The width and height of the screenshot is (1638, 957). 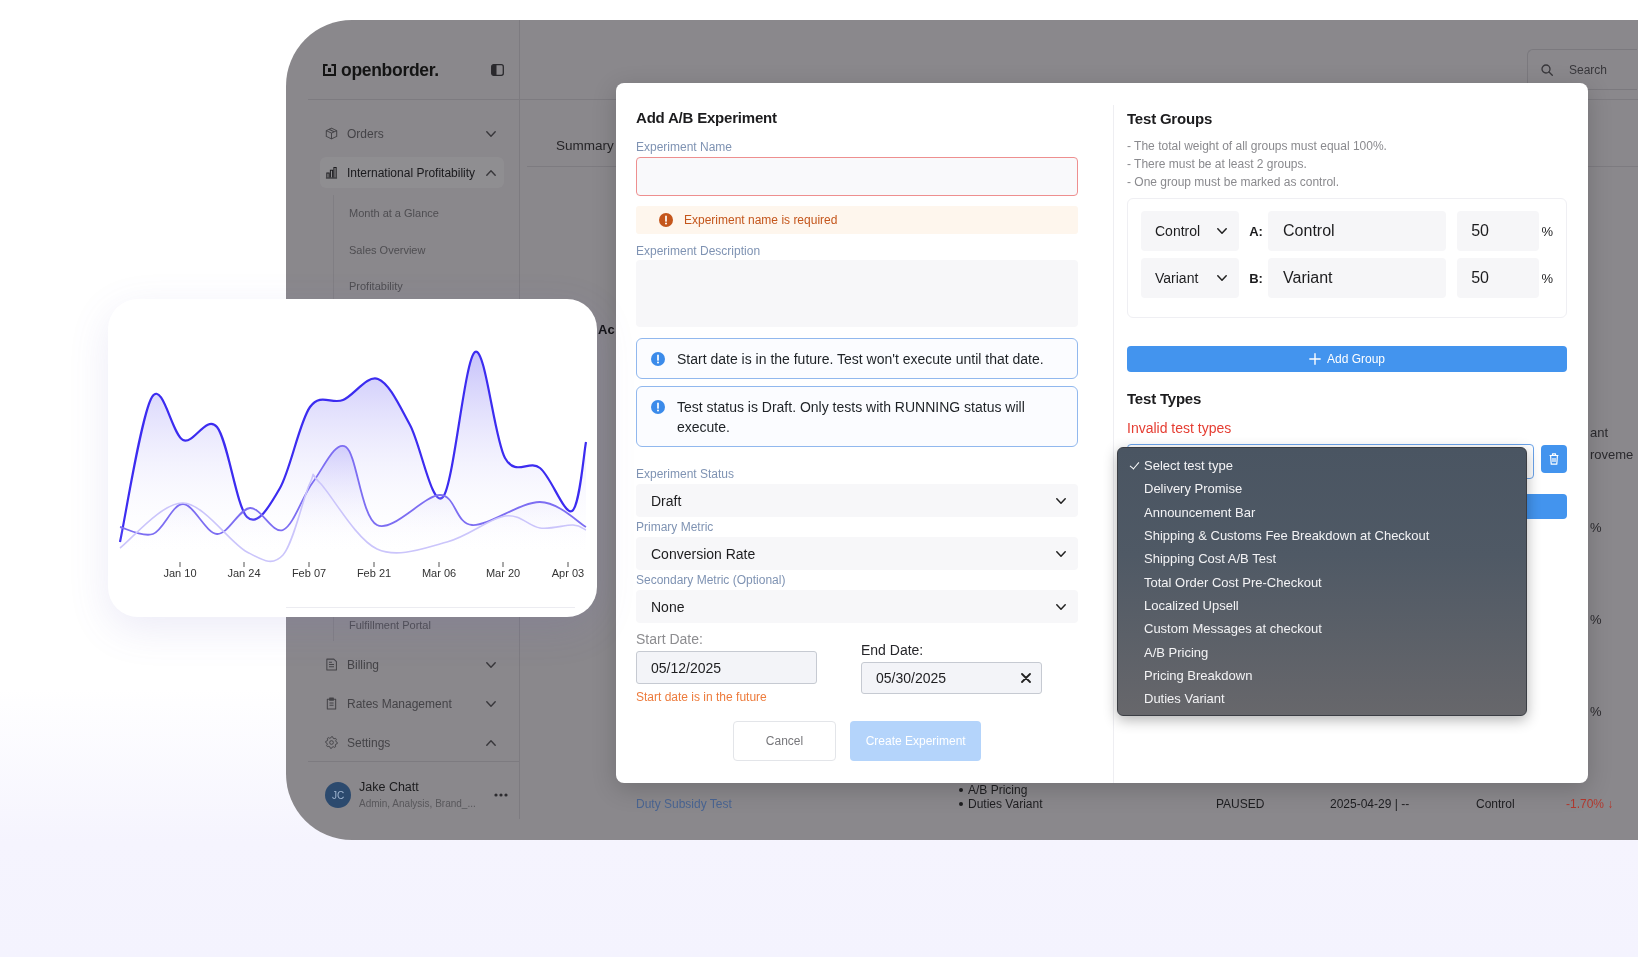 I want to click on section-title: Test Types, so click(x=1164, y=399).